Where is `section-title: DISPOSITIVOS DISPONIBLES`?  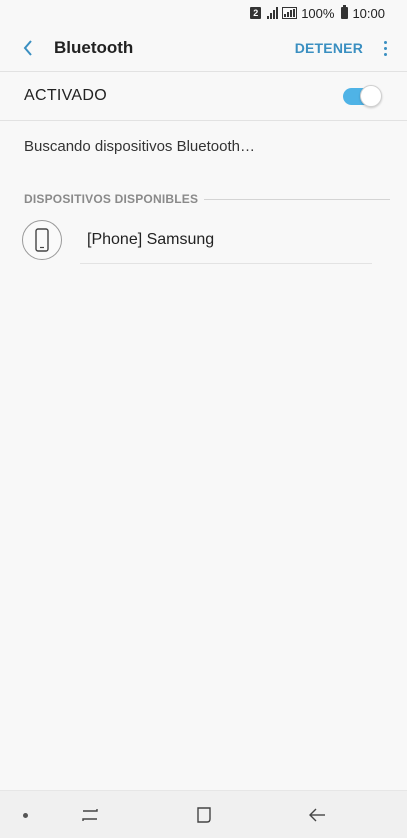 section-title: DISPOSITIVOS DISPONIBLES is located at coordinates (111, 199).